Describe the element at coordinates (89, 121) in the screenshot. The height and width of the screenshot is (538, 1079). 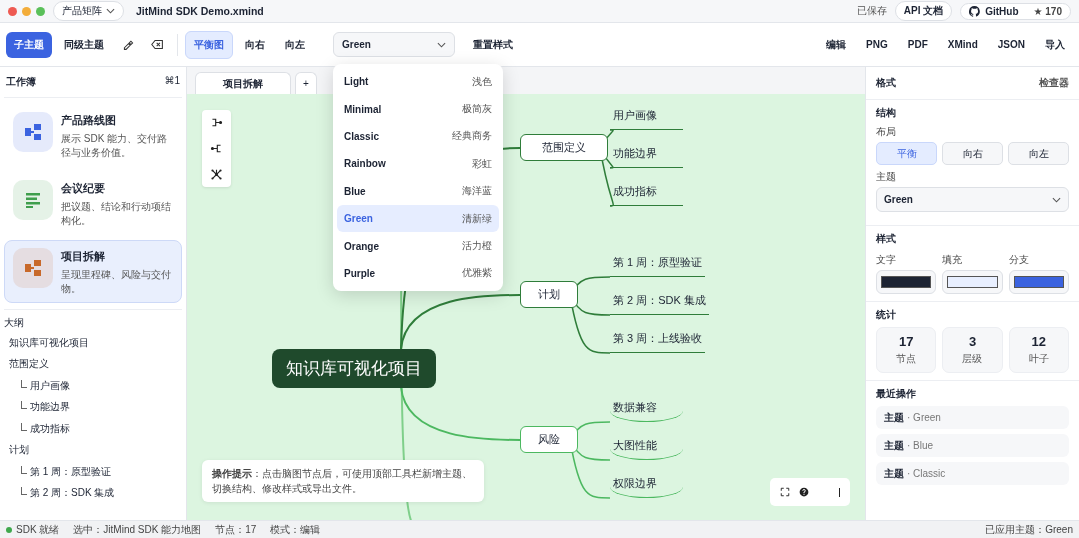
I see `card-title: 产品路线图` at that location.